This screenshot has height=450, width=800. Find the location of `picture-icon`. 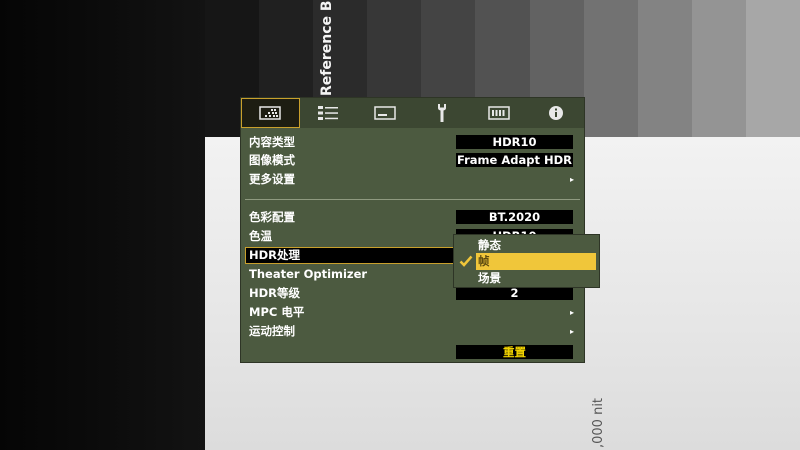

picture-icon is located at coordinates (270, 113).